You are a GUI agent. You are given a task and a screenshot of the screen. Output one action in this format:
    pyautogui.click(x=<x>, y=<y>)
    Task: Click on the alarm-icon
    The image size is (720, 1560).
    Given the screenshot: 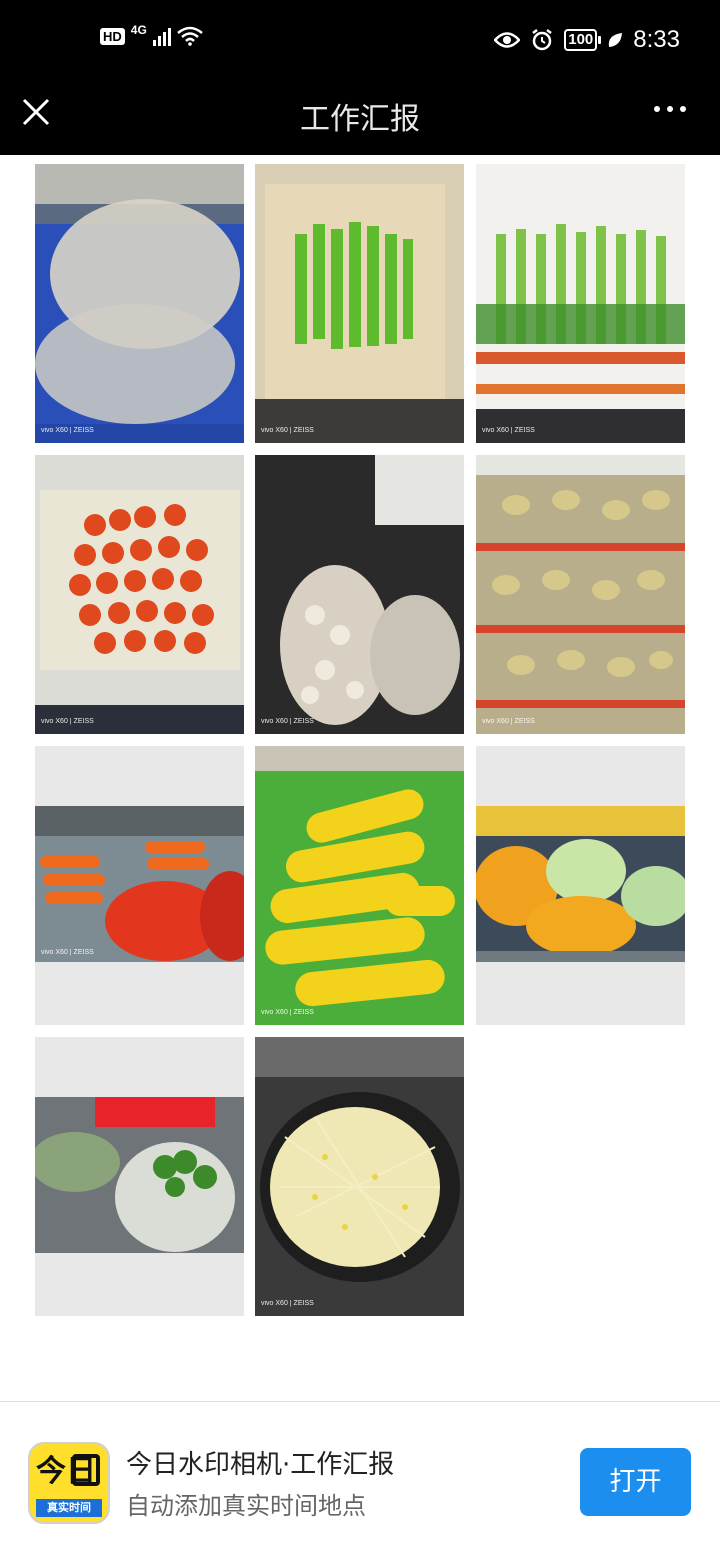 What is the action you would take?
    pyautogui.click(x=542, y=40)
    